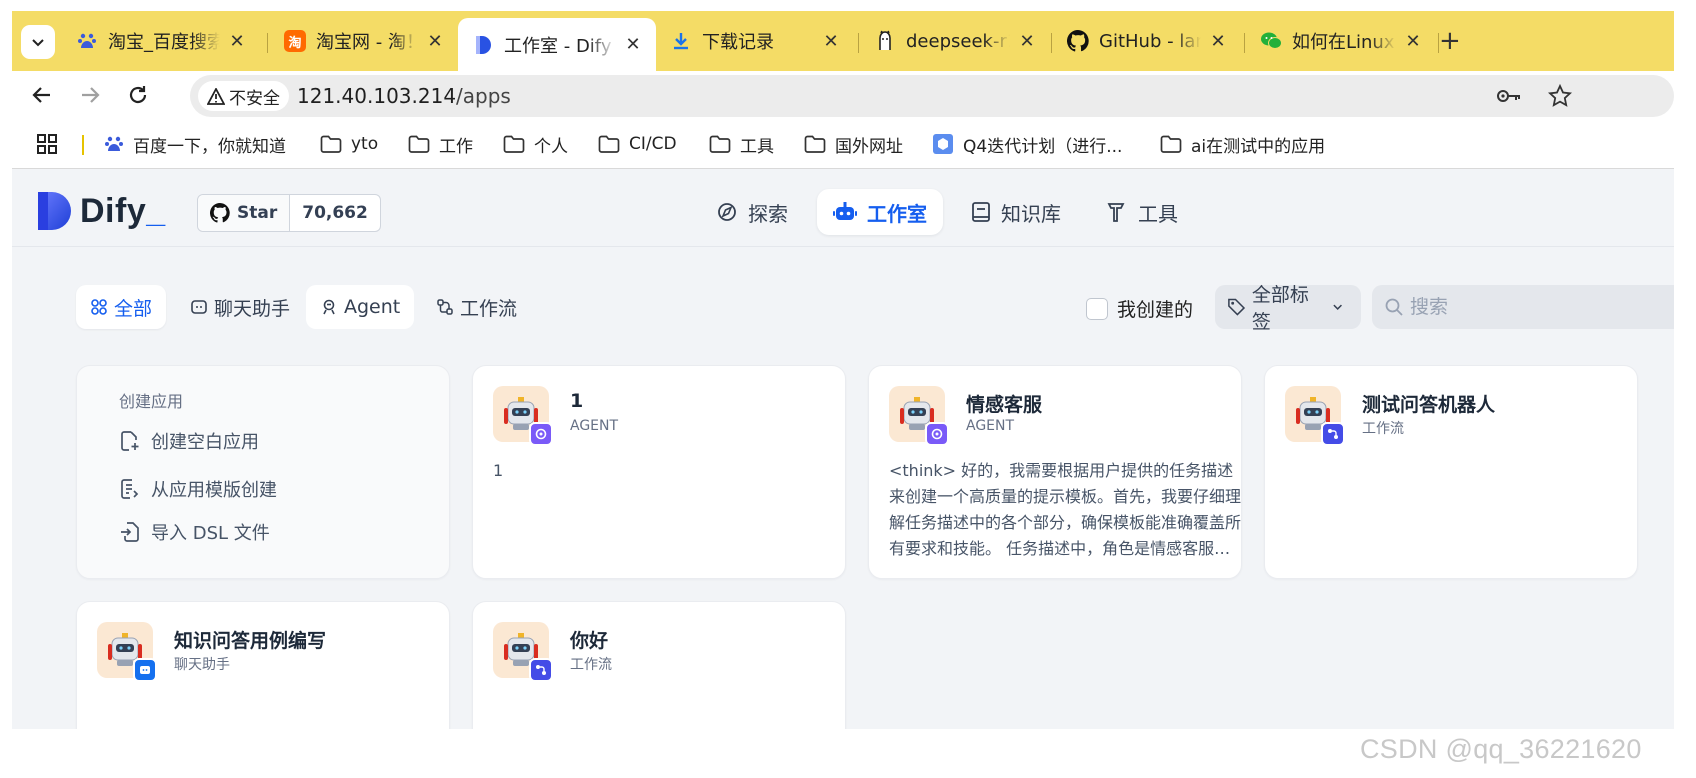 This screenshot has width=1696, height=778. Describe the element at coordinates (755, 41) in the screenshot. I see `tab-downloads: 下载记录 ✕` at that location.